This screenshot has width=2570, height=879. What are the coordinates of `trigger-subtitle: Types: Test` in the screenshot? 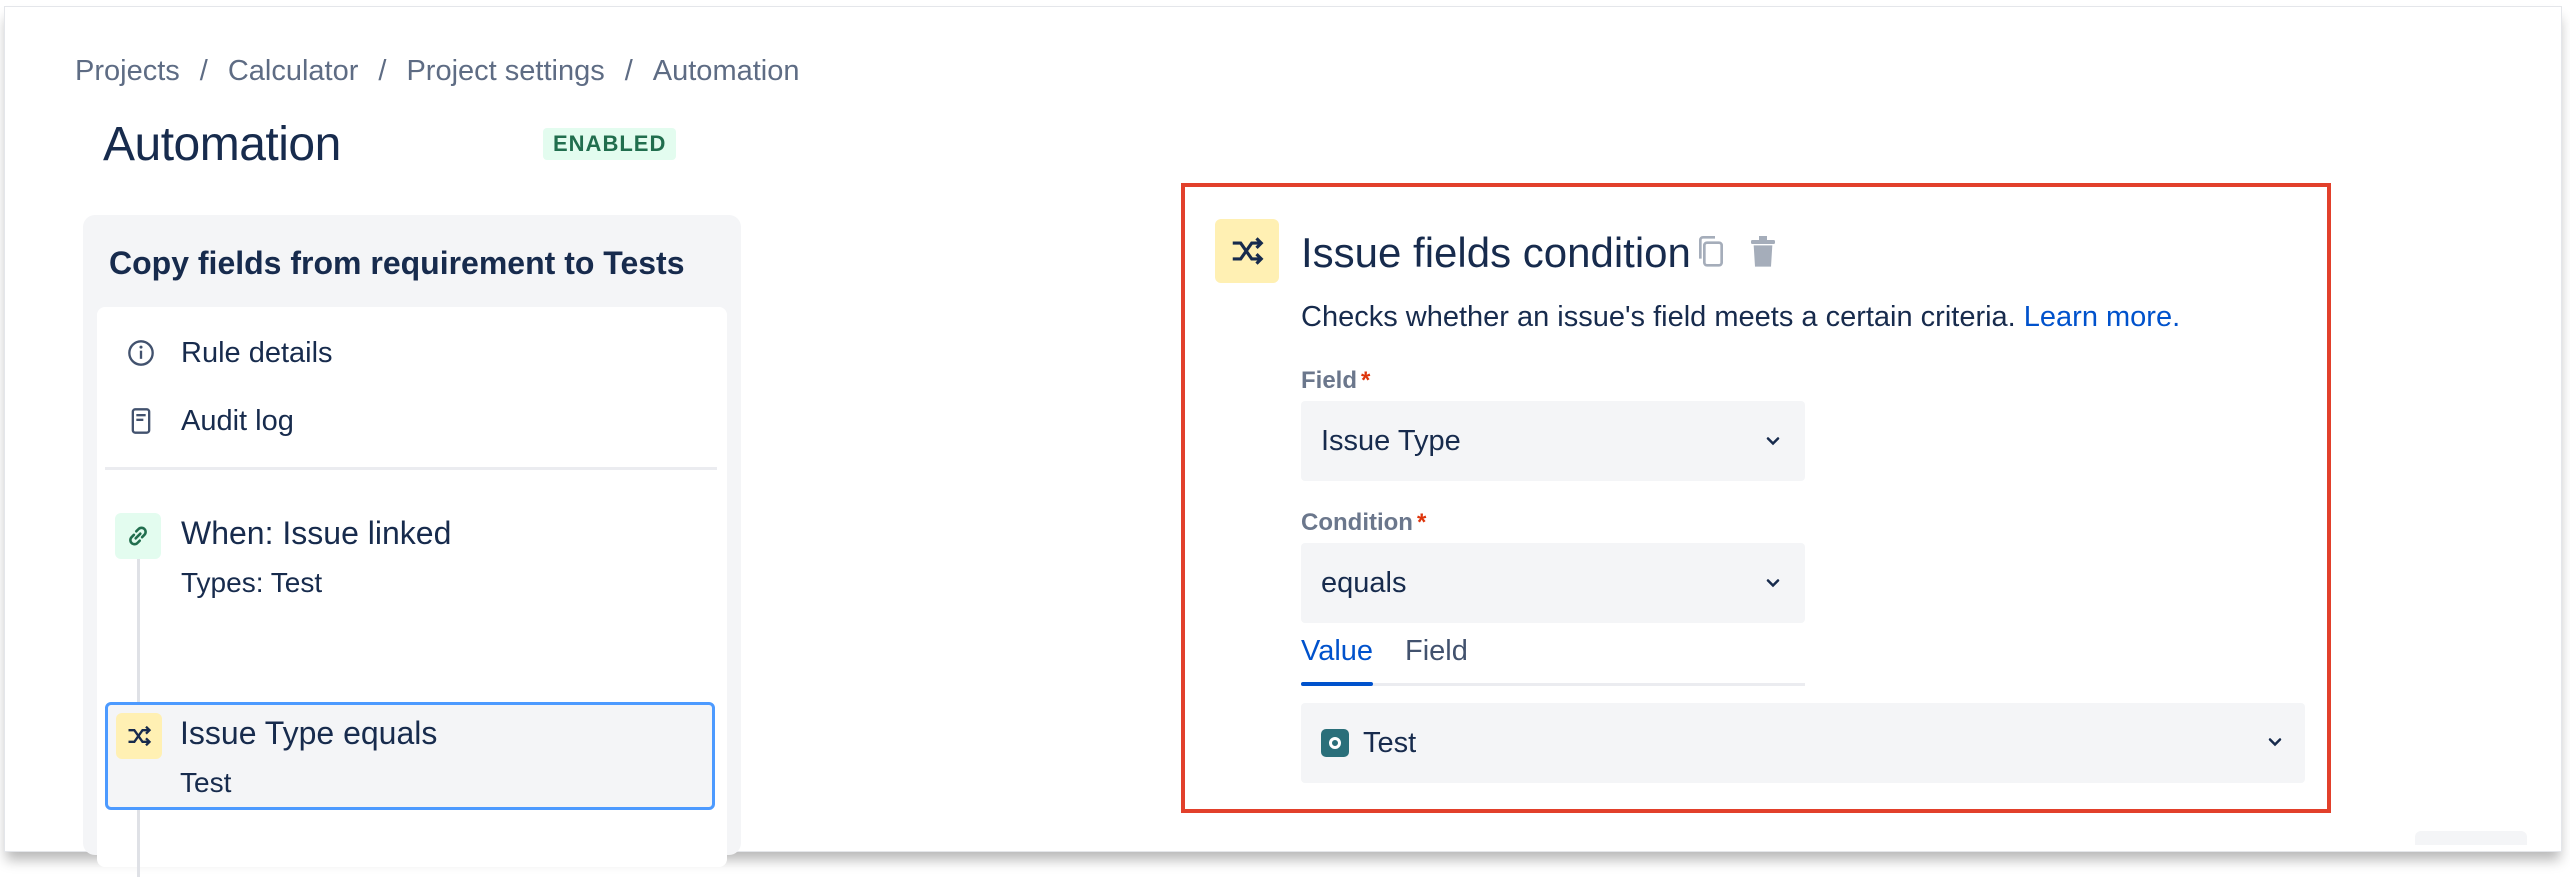 It's located at (252, 582).